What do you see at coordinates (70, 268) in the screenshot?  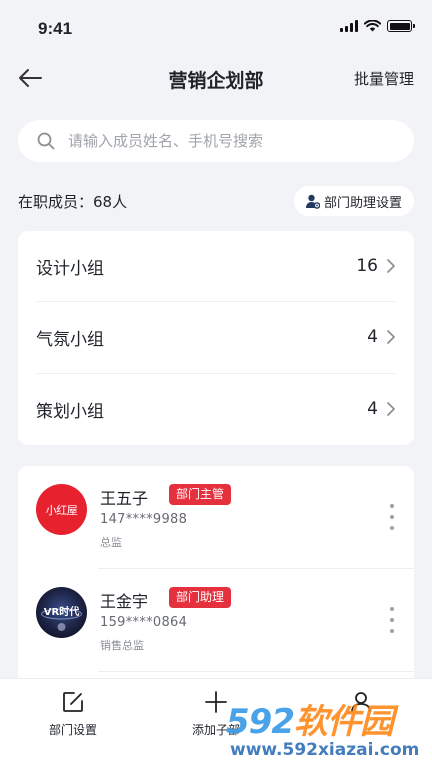 I see `group-name: 设计小组` at bounding box center [70, 268].